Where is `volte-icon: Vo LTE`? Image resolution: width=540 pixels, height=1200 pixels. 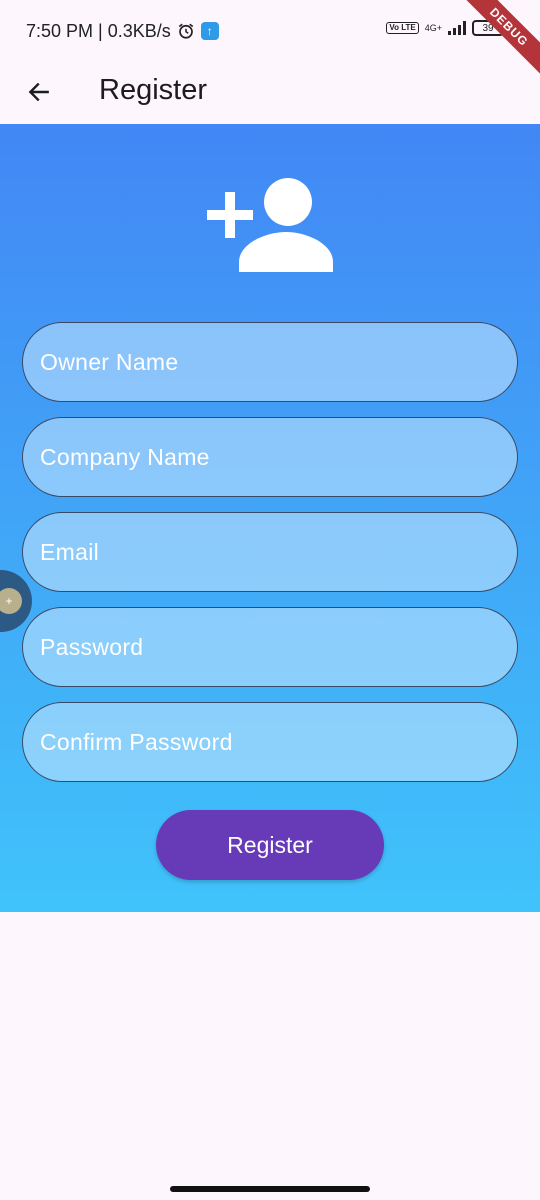
volte-icon: Vo LTE is located at coordinates (402, 28).